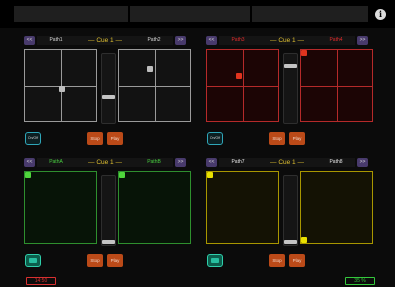 The image size is (395, 287). Describe the element at coordinates (336, 162) in the screenshot. I see `path-right-label: Path8` at that location.